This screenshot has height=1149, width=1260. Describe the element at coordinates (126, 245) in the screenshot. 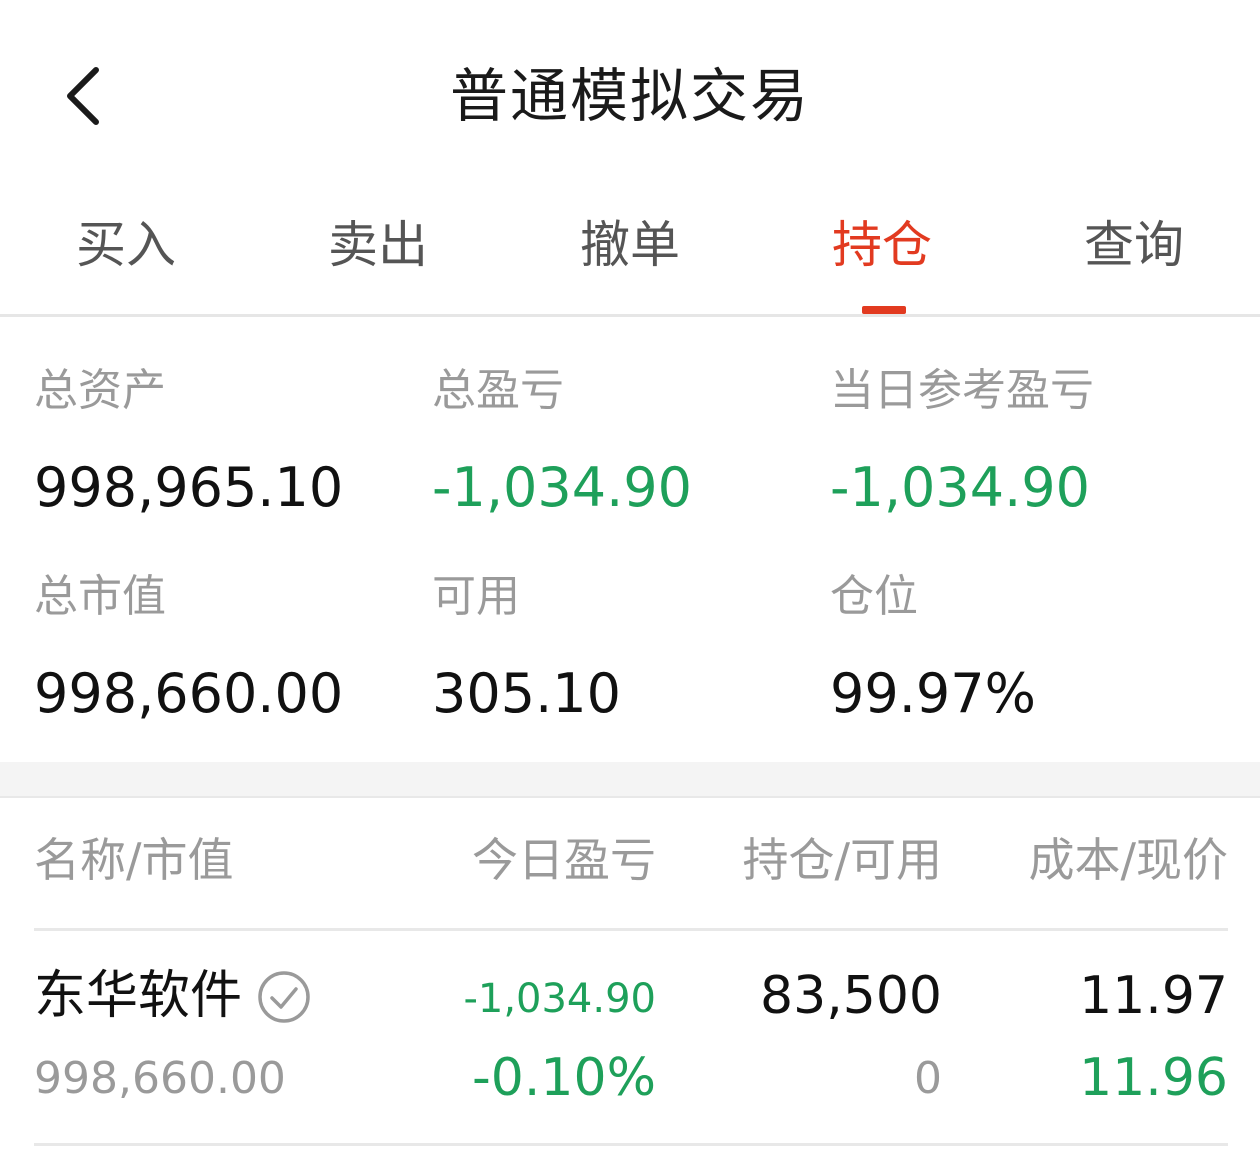

I see `tab-buy: 买入` at that location.